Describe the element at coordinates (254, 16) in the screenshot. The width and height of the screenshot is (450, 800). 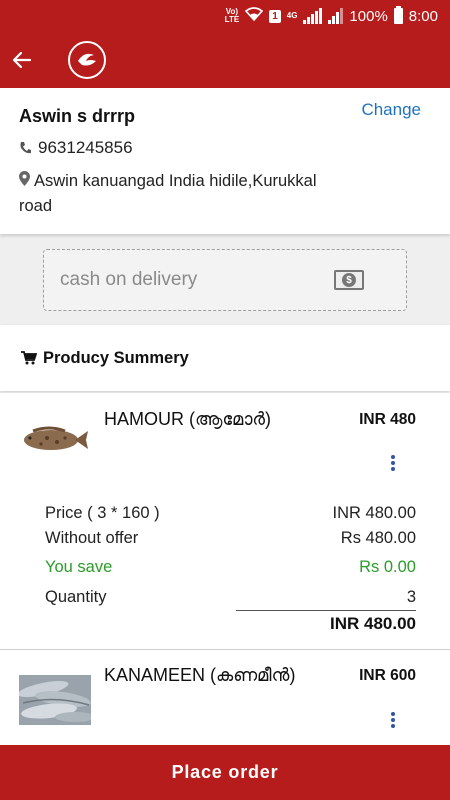
I see `wifi-icon` at that location.